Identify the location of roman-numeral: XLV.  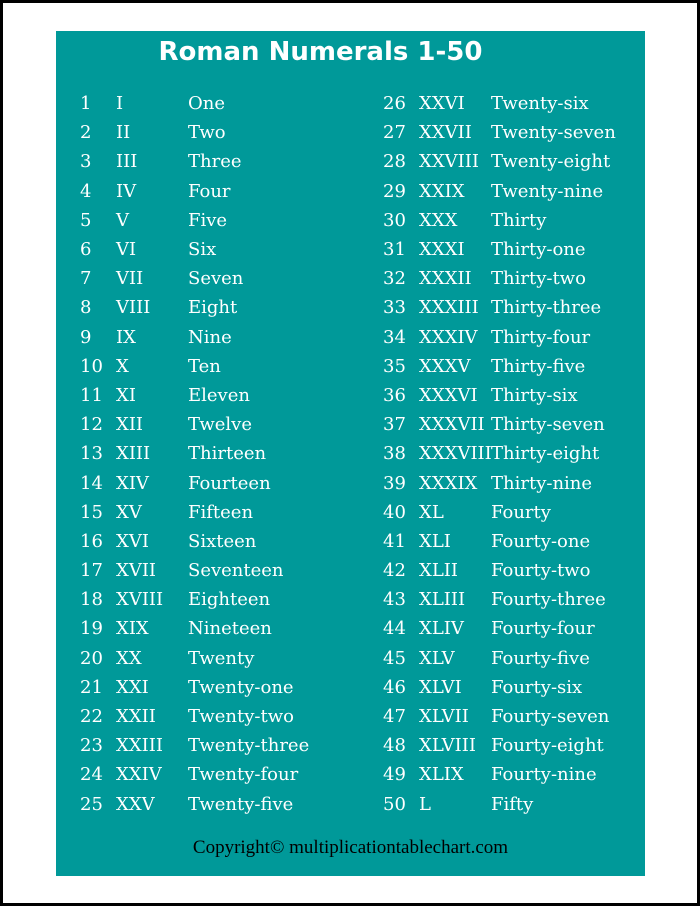
(437, 658).